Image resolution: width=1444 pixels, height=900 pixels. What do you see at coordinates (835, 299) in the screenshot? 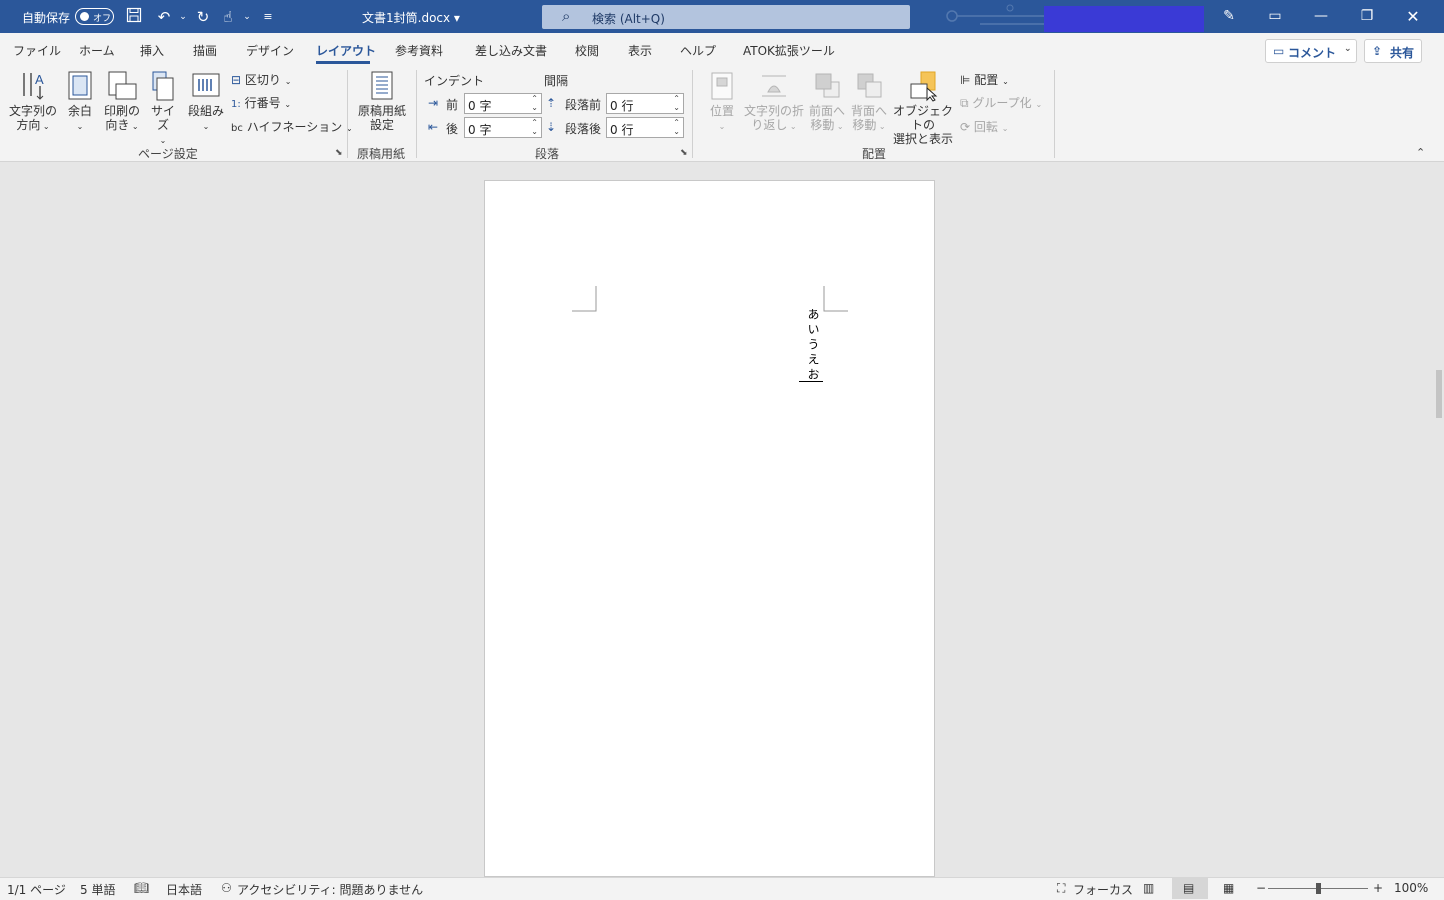
I see `right-margin-corner-mark` at bounding box center [835, 299].